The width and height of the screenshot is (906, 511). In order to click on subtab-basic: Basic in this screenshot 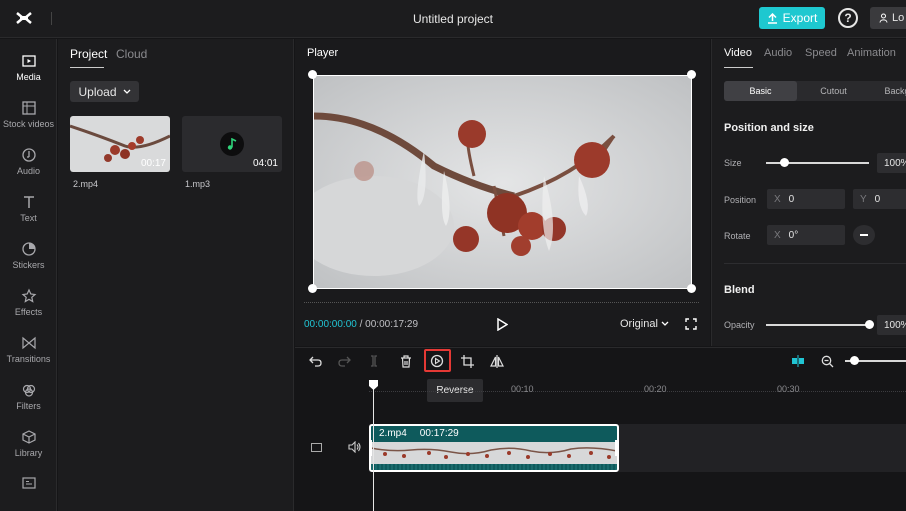, I will do `click(760, 91)`.